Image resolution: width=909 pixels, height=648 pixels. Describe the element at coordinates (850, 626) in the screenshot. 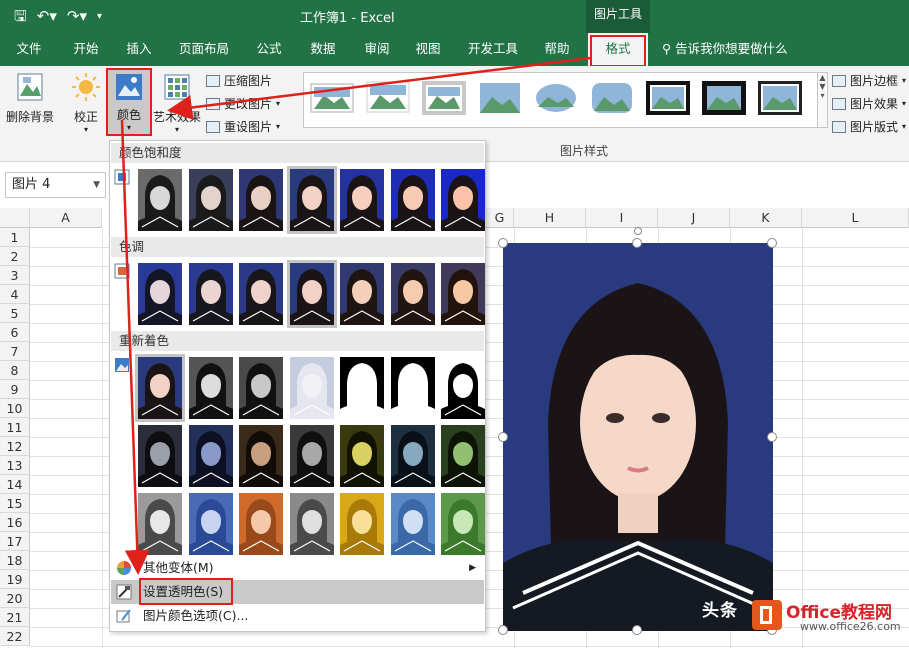

I see `watermark-site-url: www.office26.com` at that location.